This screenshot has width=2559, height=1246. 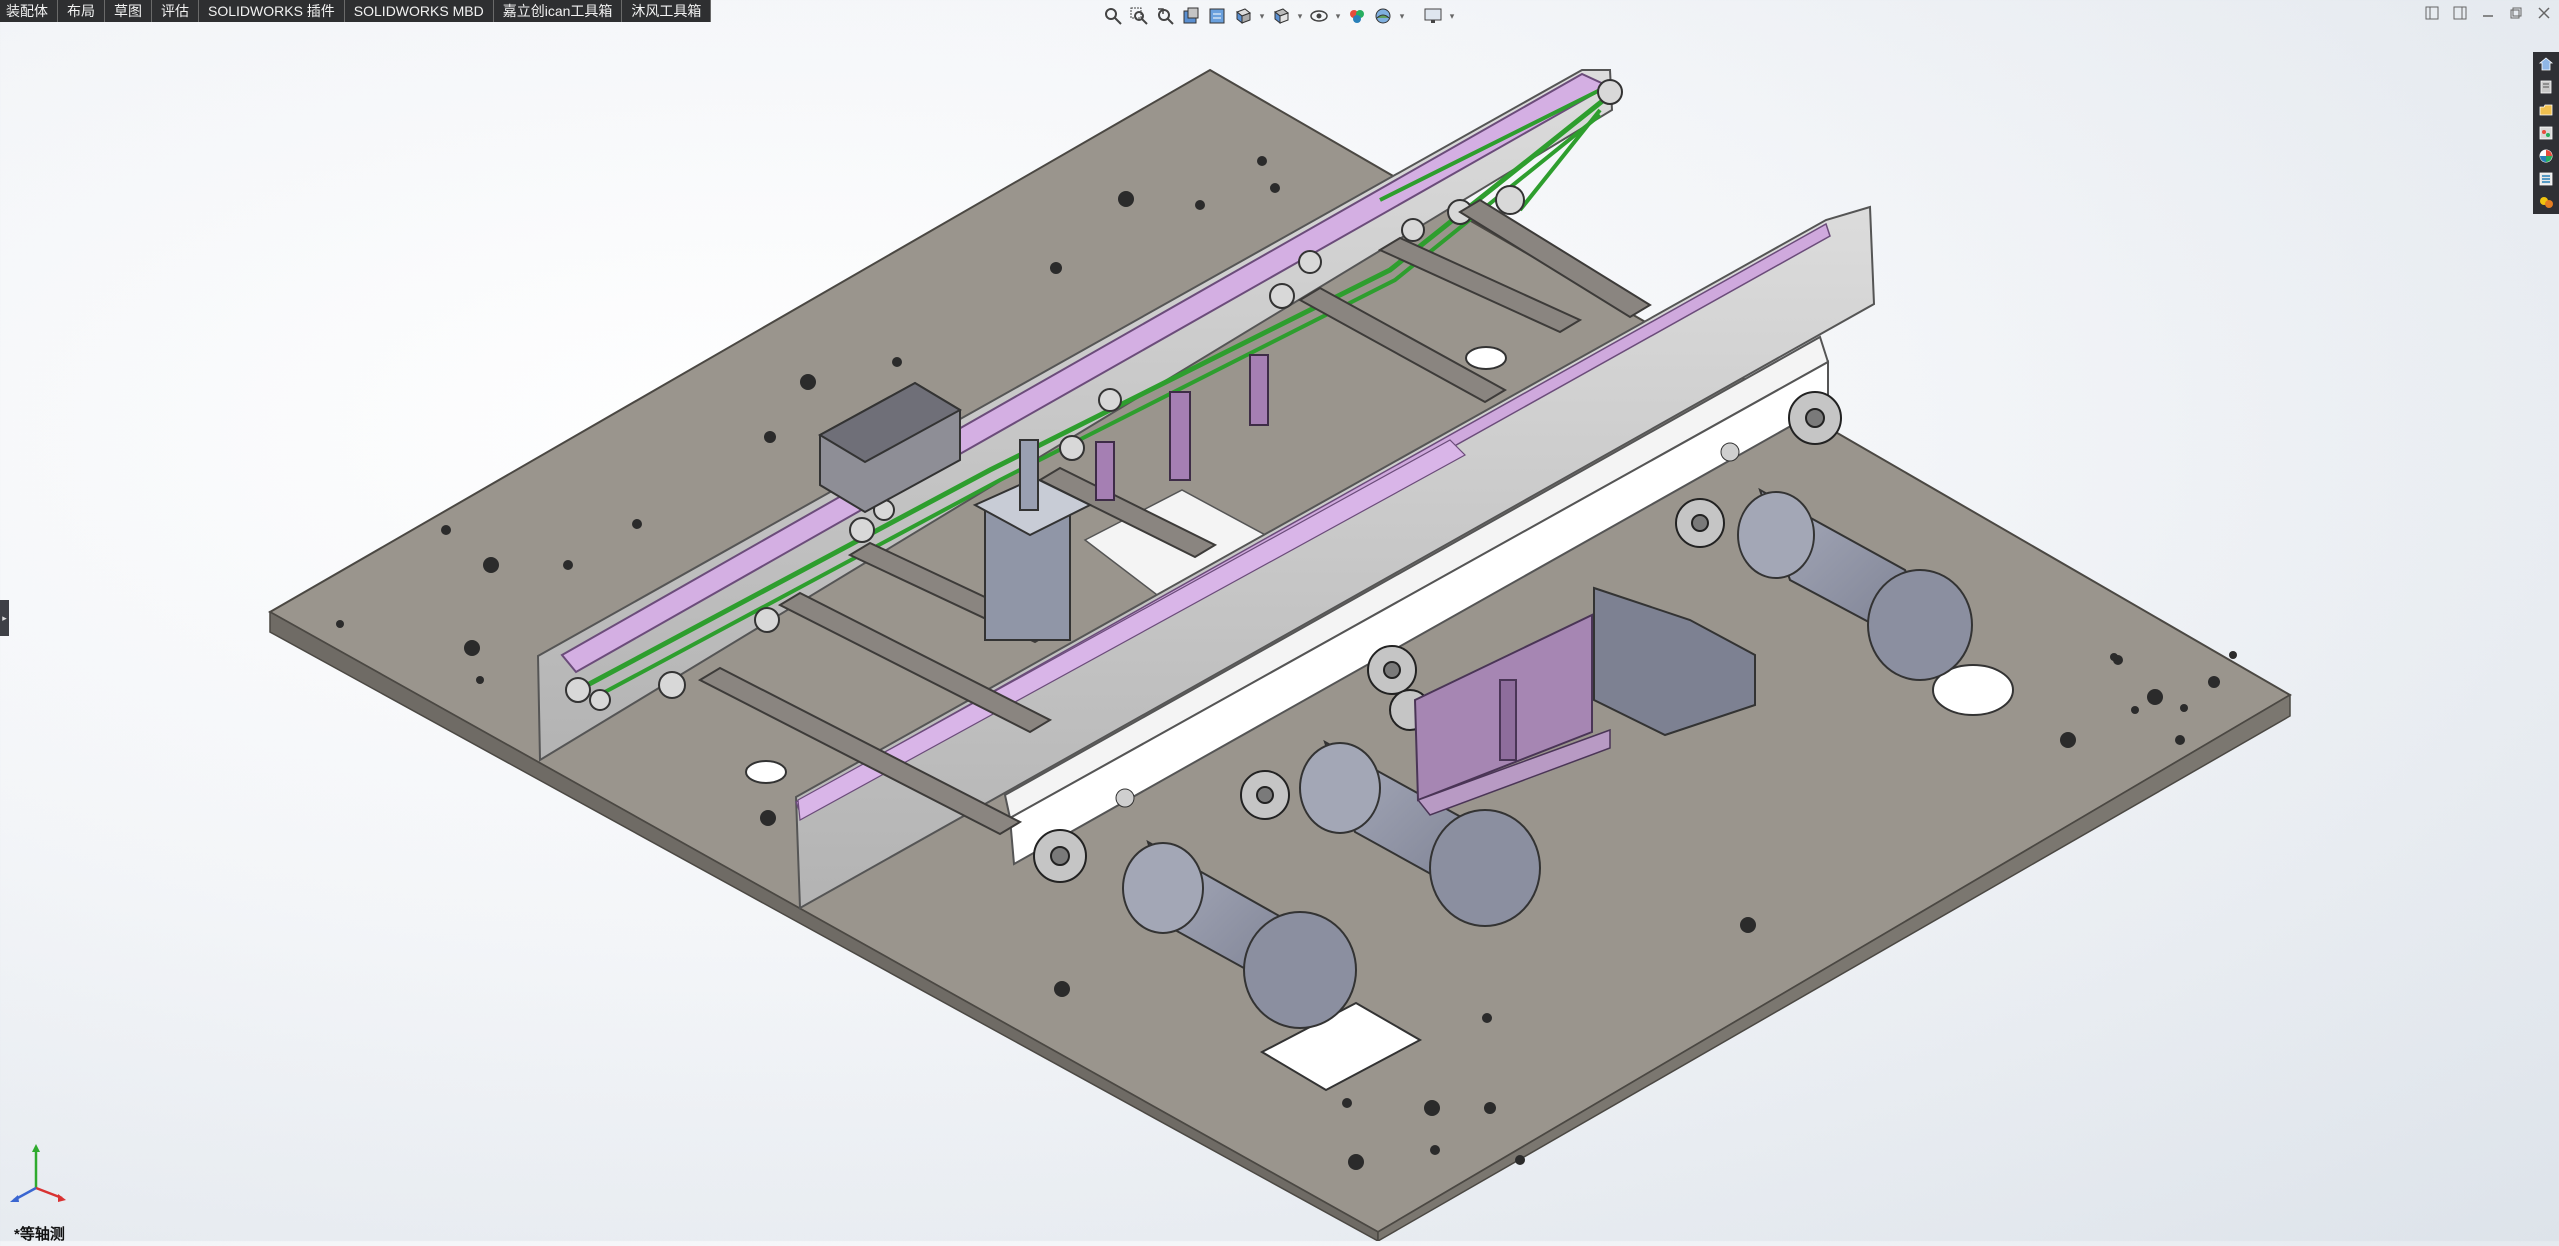 I want to click on display-style-icon, so click(x=1281, y=16).